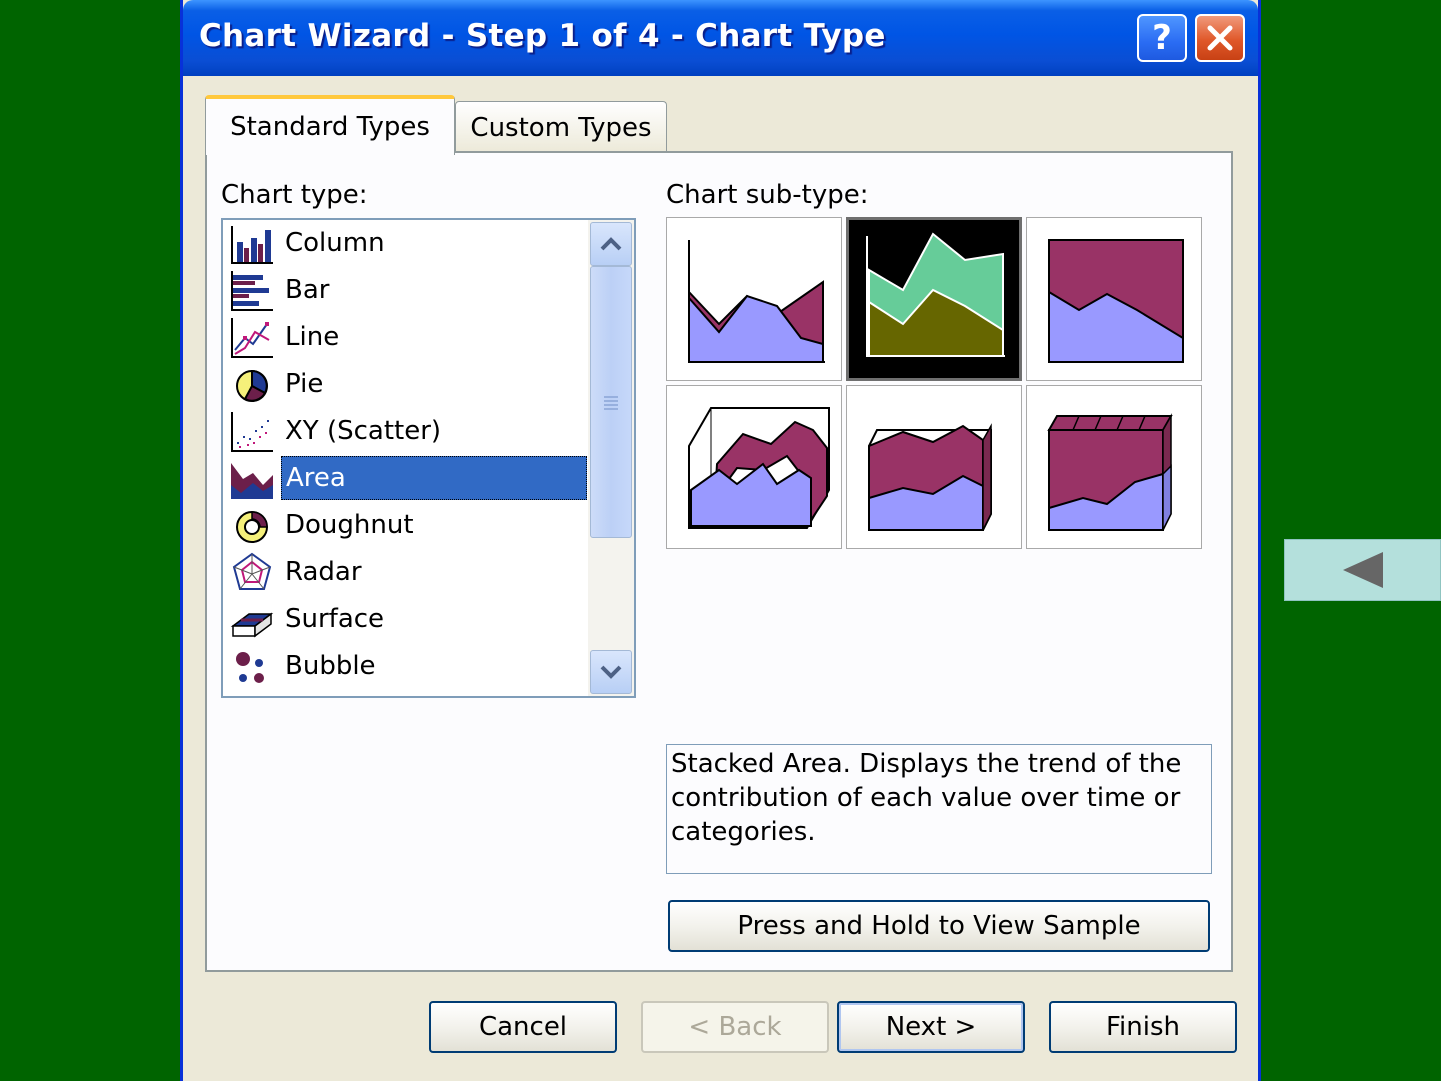 The width and height of the screenshot is (1441, 1081). I want to click on chart-subtype-label: Chart sub-type:, so click(767, 195).